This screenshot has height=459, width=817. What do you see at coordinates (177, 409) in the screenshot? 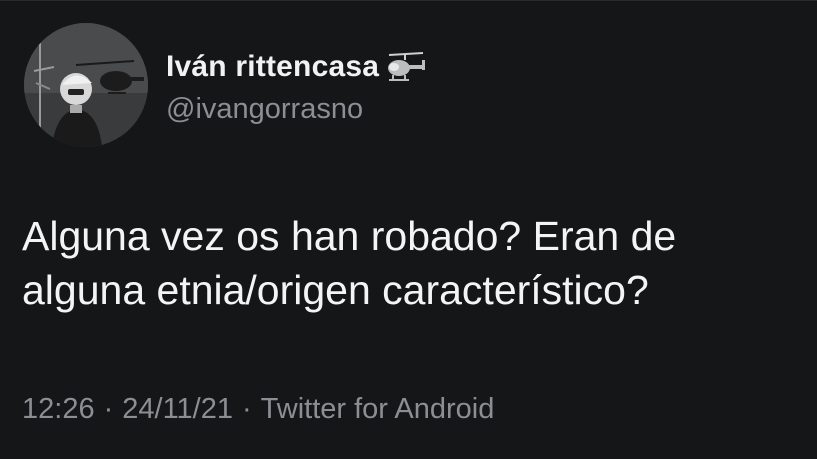
I see `tweet-date: 24/11/21` at bounding box center [177, 409].